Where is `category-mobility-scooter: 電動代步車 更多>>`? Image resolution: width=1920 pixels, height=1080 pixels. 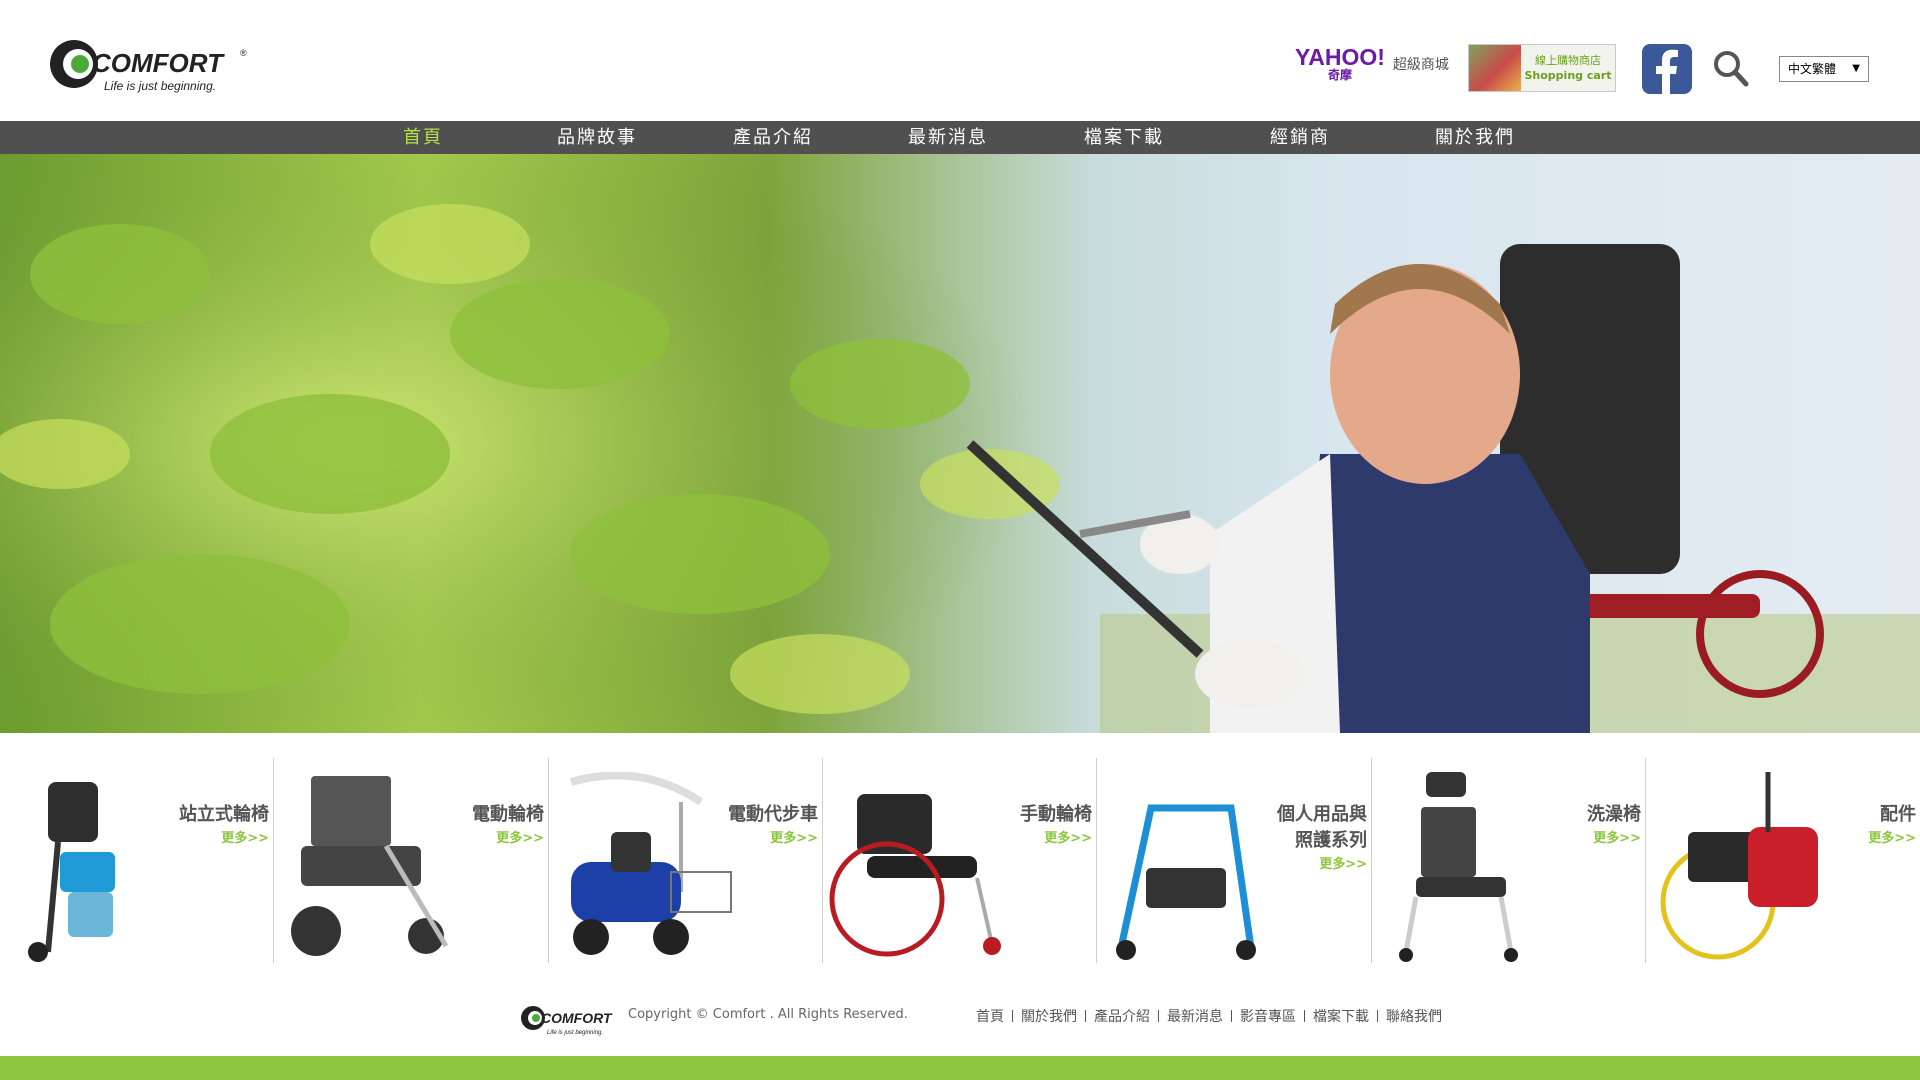
category-mobility-scooter: 電動代步車 更多>> is located at coordinates (685, 860).